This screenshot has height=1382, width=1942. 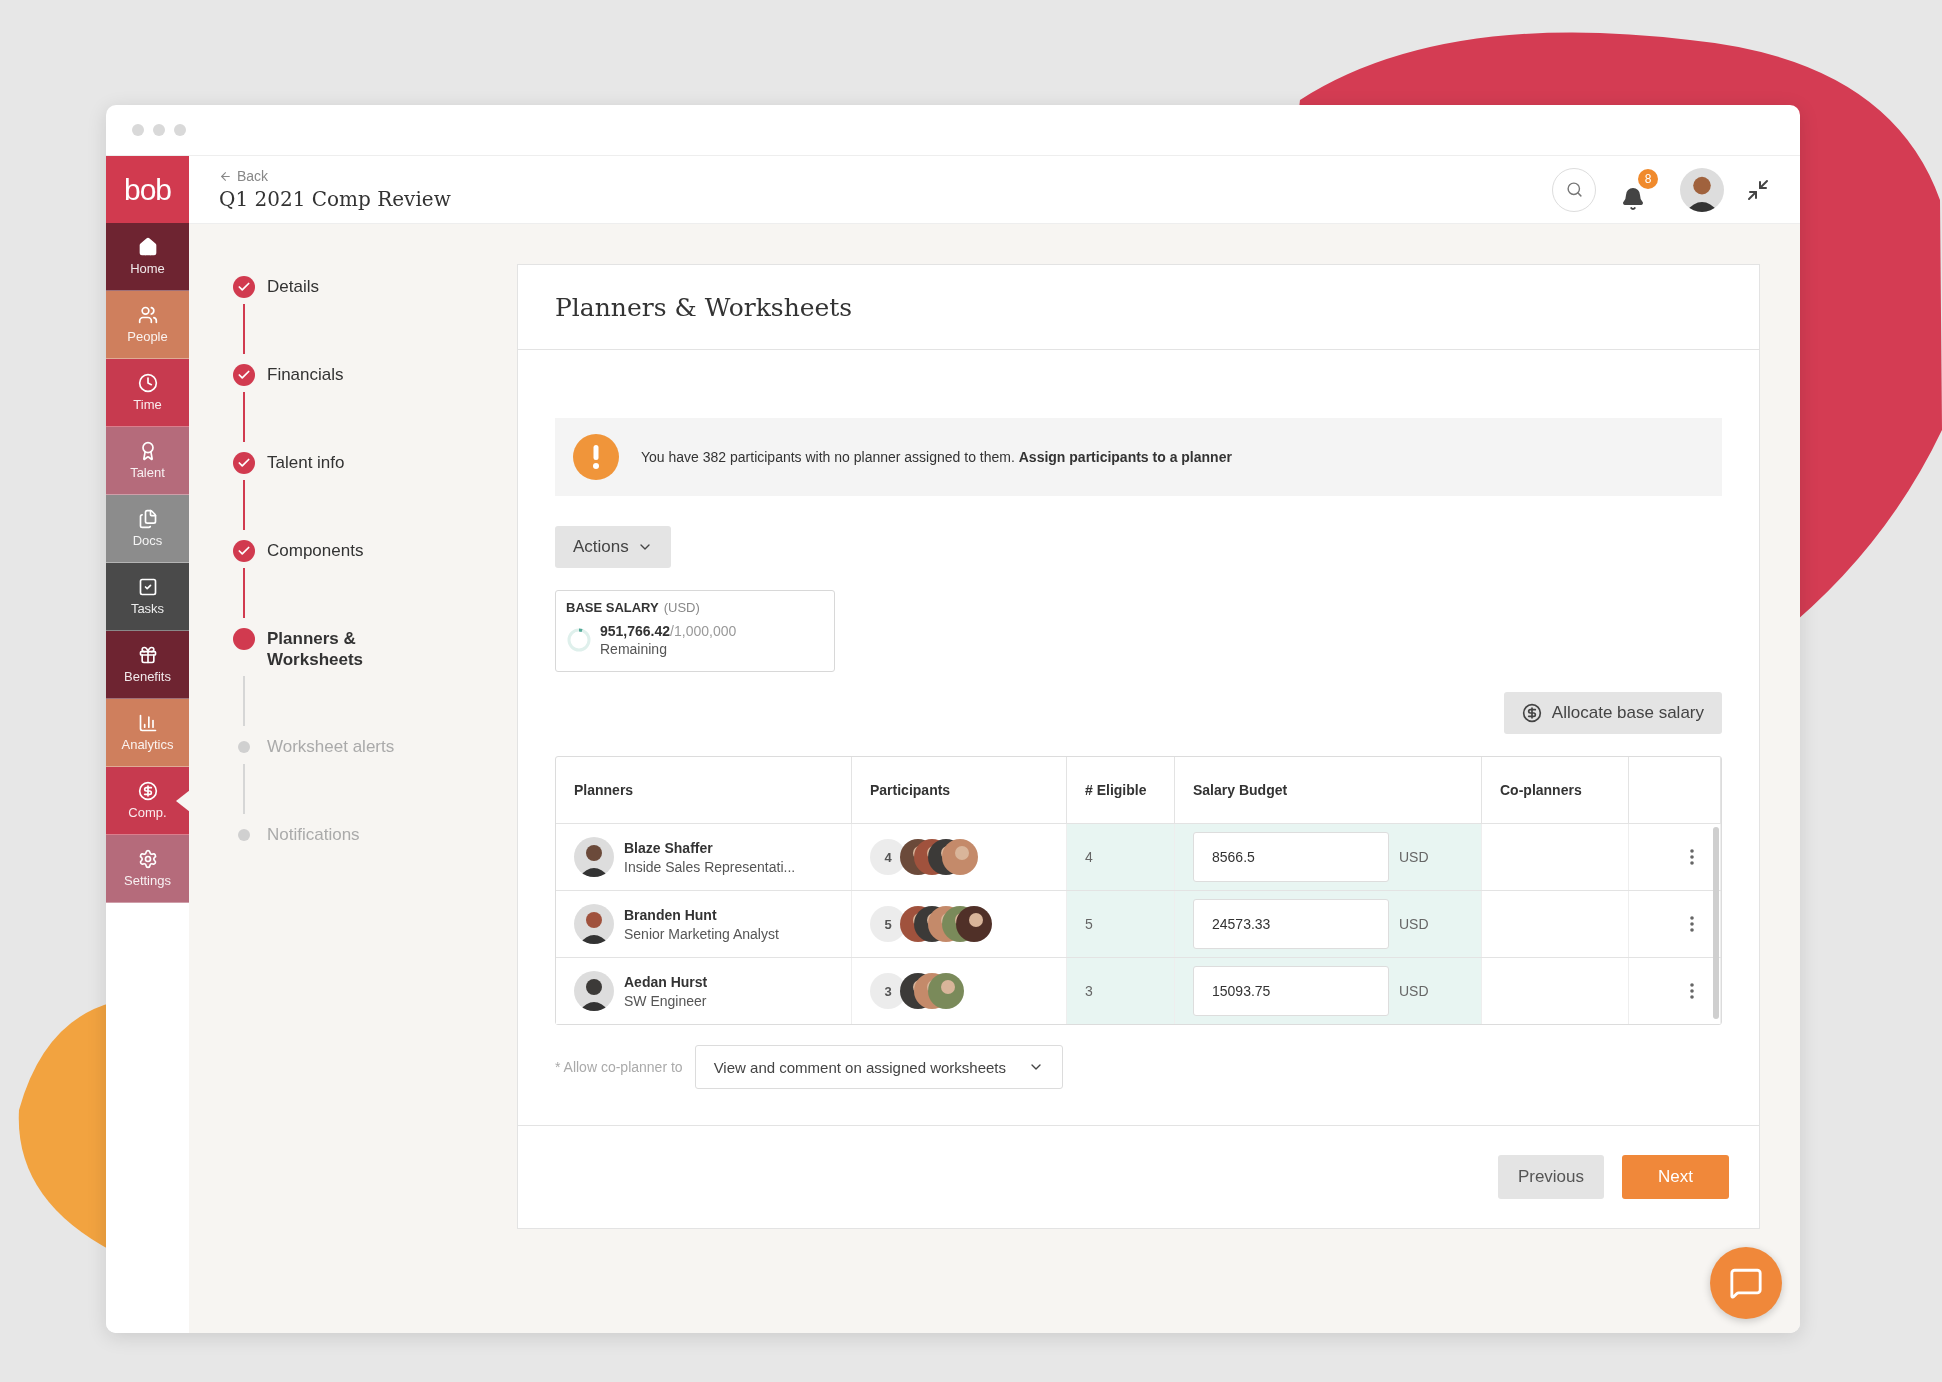 What do you see at coordinates (1746, 1283) in the screenshot?
I see `chat-icon` at bounding box center [1746, 1283].